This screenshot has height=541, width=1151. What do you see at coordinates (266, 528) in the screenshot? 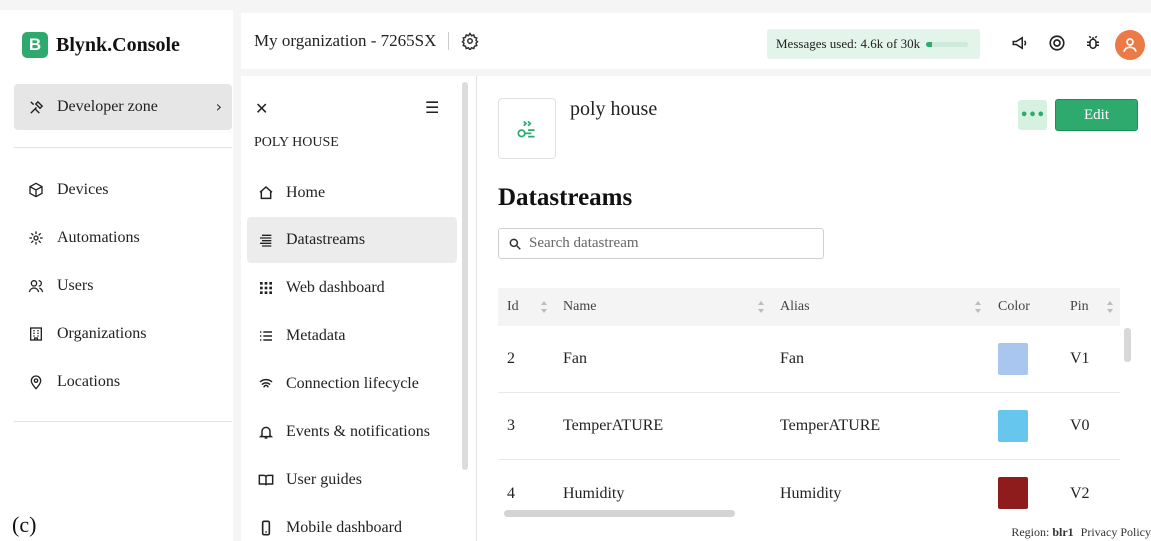
I see `phone-icon` at bounding box center [266, 528].